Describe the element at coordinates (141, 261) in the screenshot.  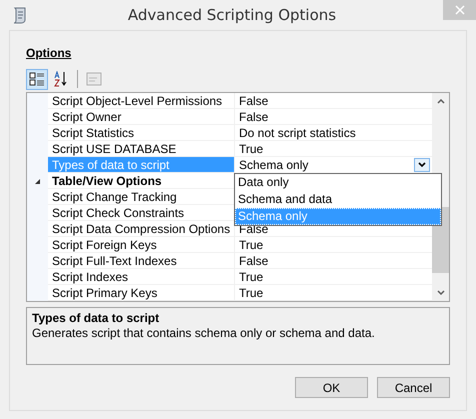
I see `property-name: Script Full-Text Indexes` at that location.